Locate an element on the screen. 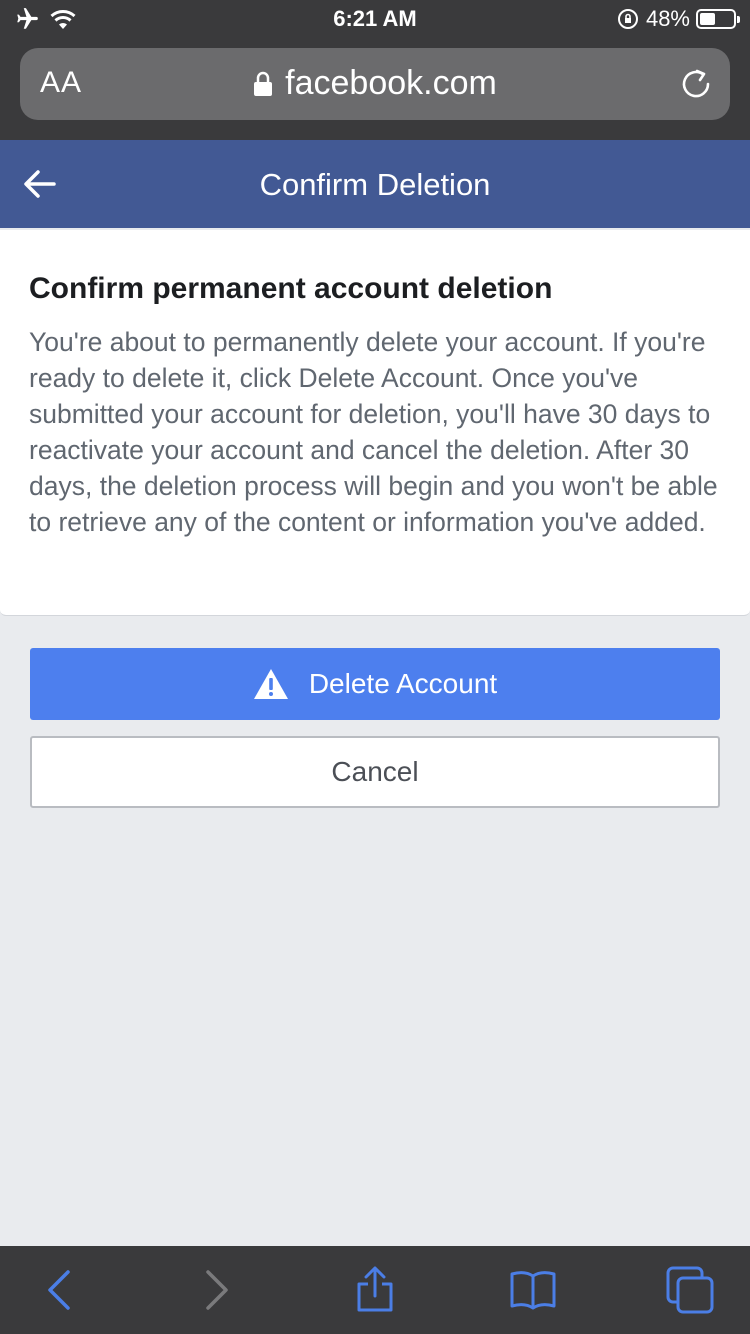 The image size is (750, 1334). bookmarks-icon is located at coordinates (533, 1290).